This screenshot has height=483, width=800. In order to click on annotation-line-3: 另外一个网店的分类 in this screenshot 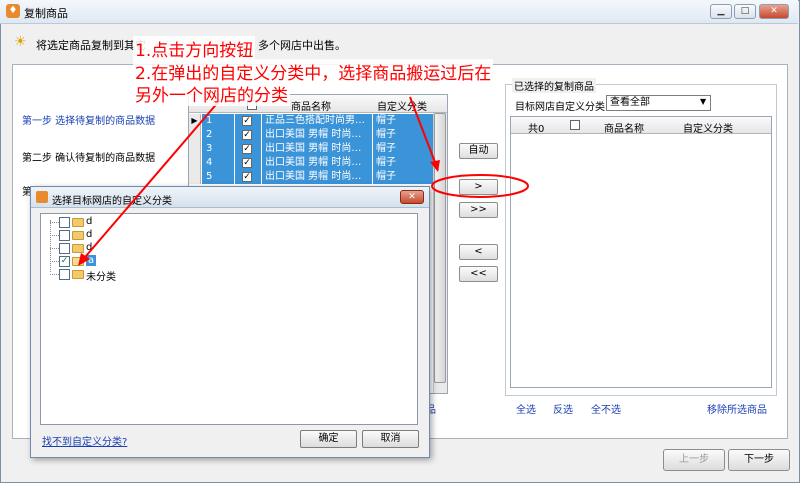, I will do `click(211, 93)`.